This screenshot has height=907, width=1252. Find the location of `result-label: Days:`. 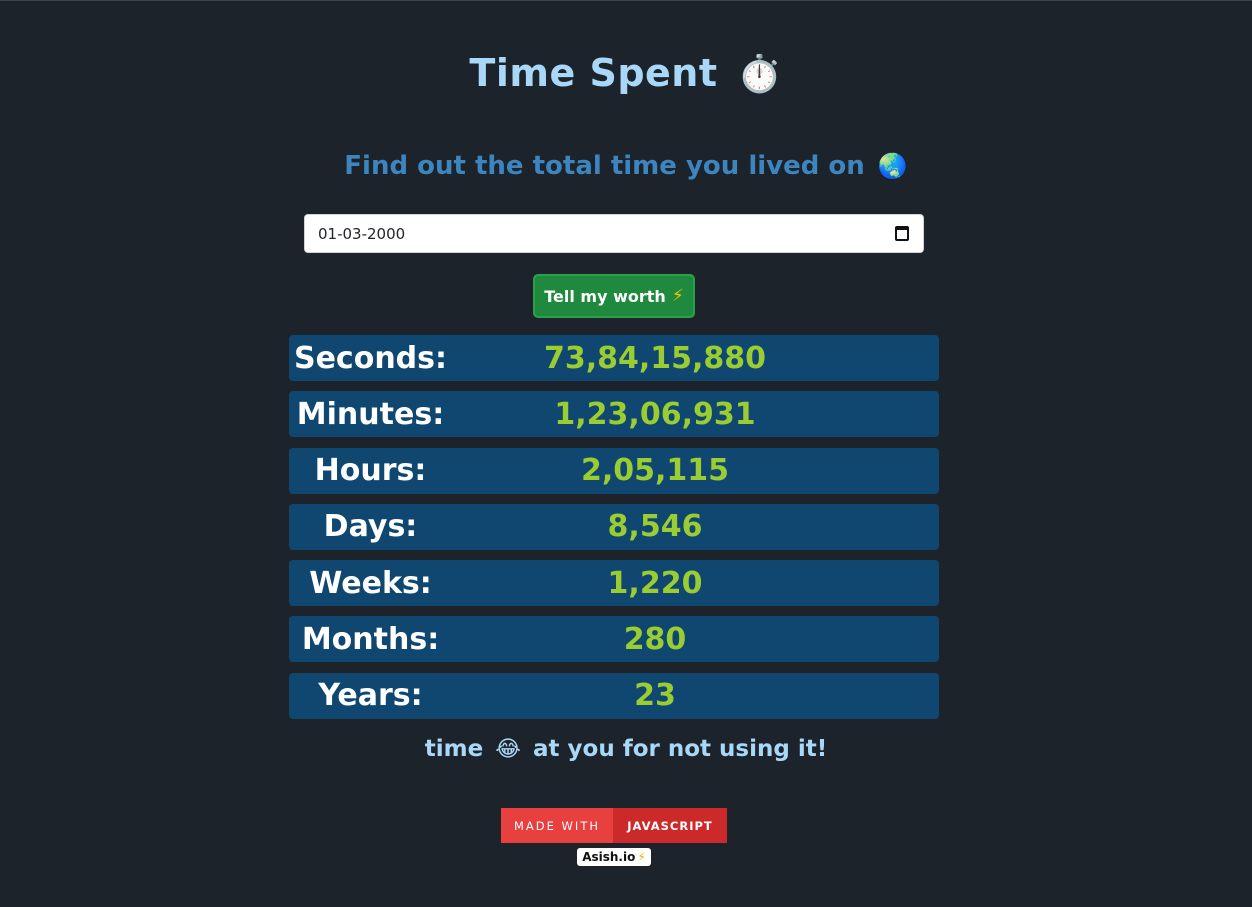

result-label: Days: is located at coordinates (370, 527).